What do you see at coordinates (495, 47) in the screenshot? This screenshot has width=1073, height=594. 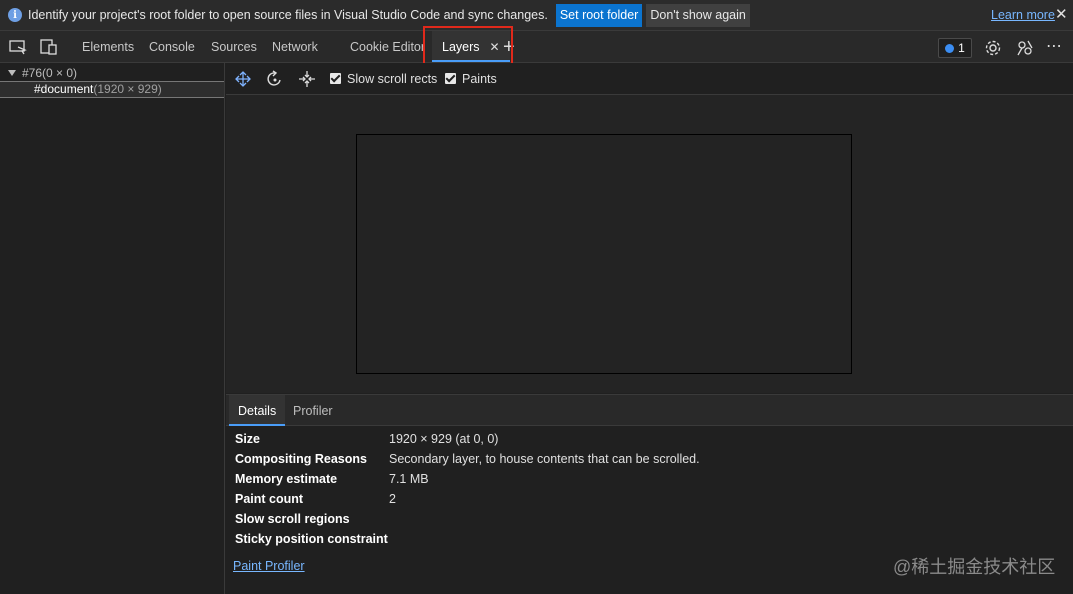 I see `close-tab-icon: ✕` at bounding box center [495, 47].